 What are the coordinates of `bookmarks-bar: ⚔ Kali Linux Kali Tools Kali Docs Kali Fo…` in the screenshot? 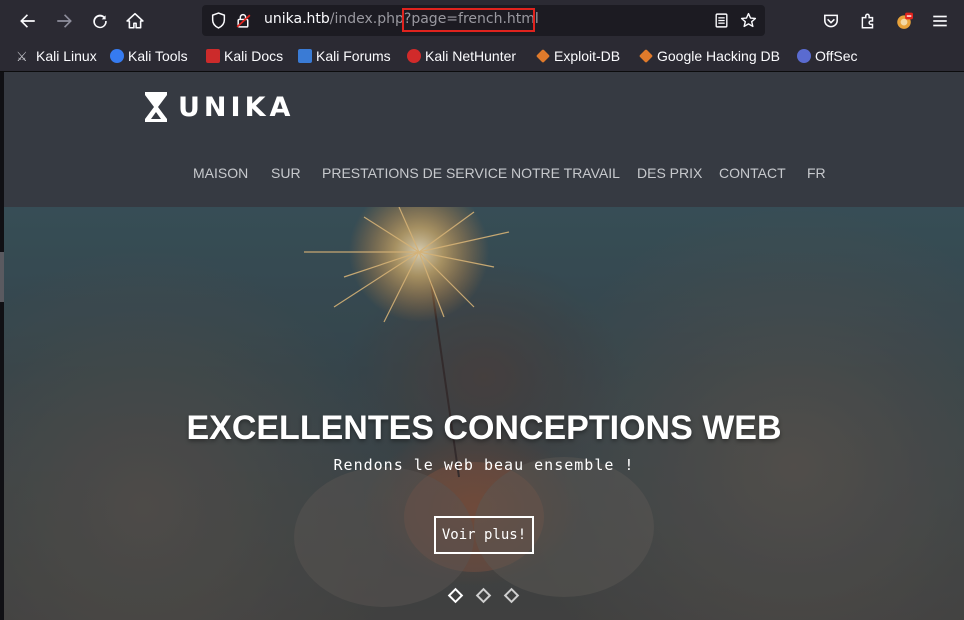 It's located at (482, 56).